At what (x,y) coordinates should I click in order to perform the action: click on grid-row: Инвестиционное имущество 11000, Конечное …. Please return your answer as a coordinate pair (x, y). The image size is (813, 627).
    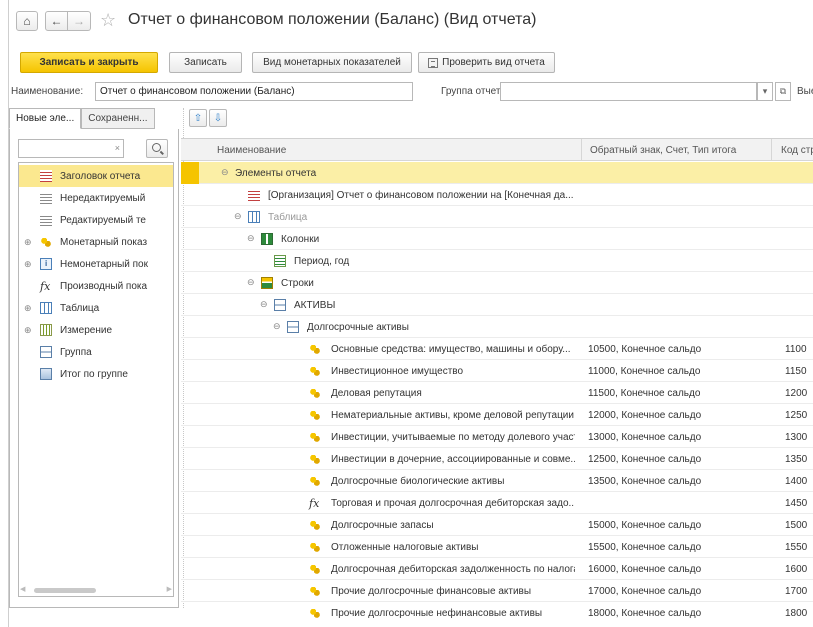
    Looking at the image, I should click on (497, 371).